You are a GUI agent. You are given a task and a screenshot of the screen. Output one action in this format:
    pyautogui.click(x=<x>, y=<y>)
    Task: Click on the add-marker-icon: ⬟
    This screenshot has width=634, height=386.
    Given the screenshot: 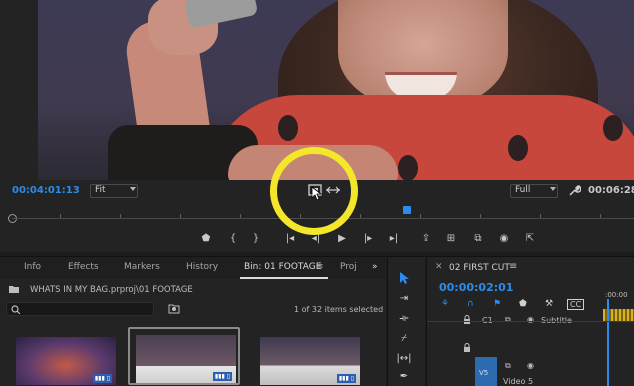 What is the action you would take?
    pyautogui.click(x=523, y=304)
    